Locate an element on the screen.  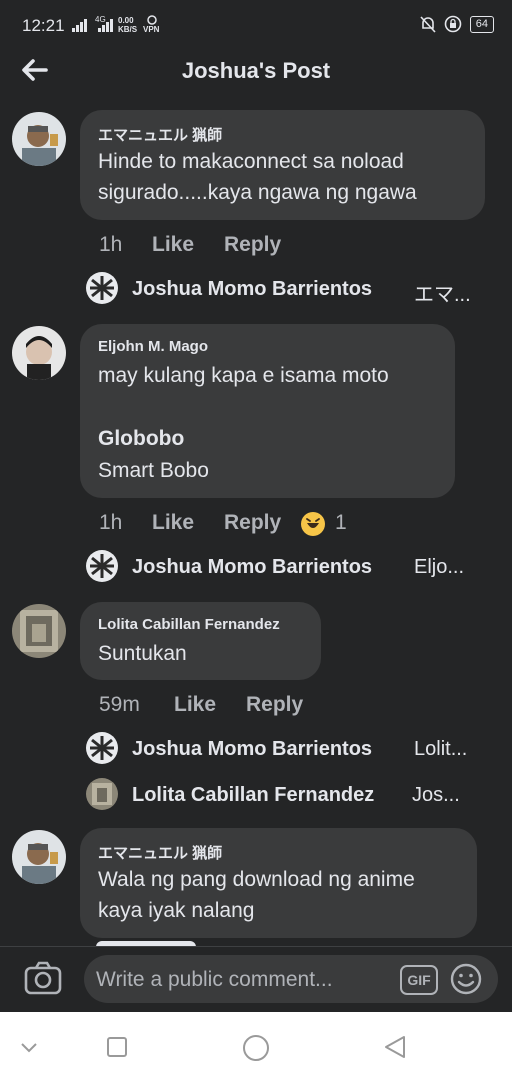
net-speed-unit: KB/S is located at coordinates (128, 29).